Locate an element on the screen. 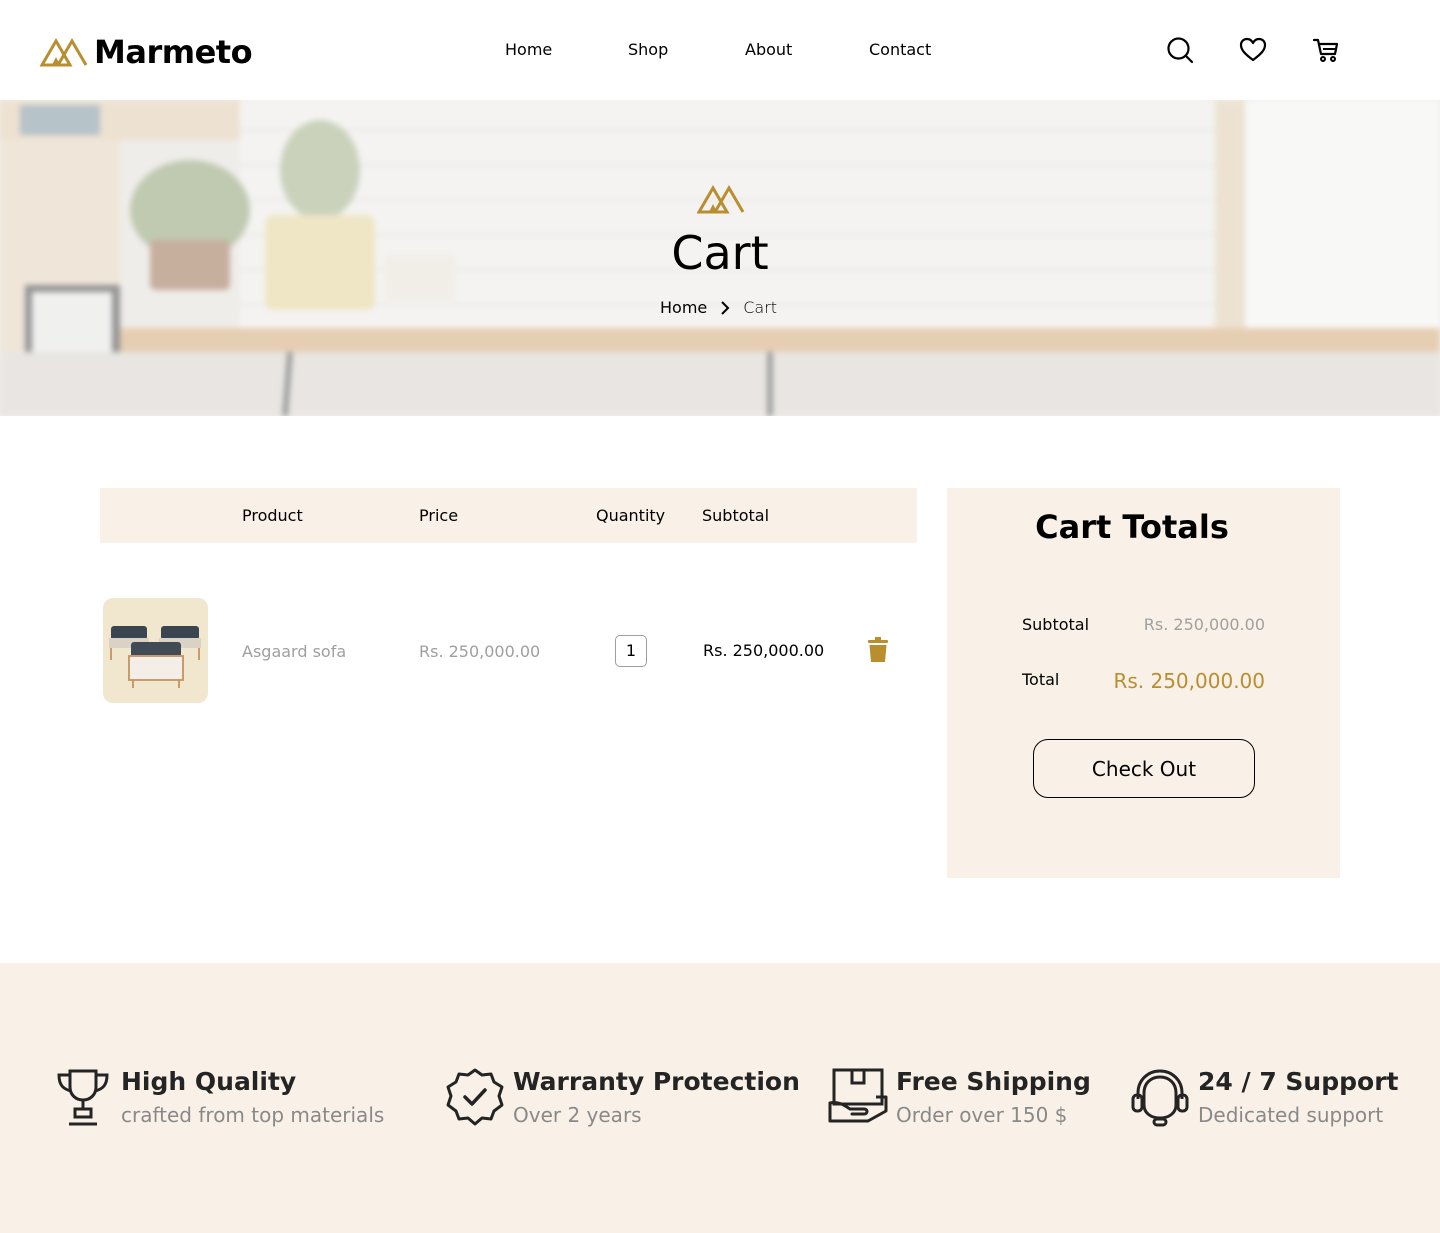 The width and height of the screenshot is (1440, 1233). subtotal-value: Rs. 250,000.00 is located at coordinates (1204, 624).